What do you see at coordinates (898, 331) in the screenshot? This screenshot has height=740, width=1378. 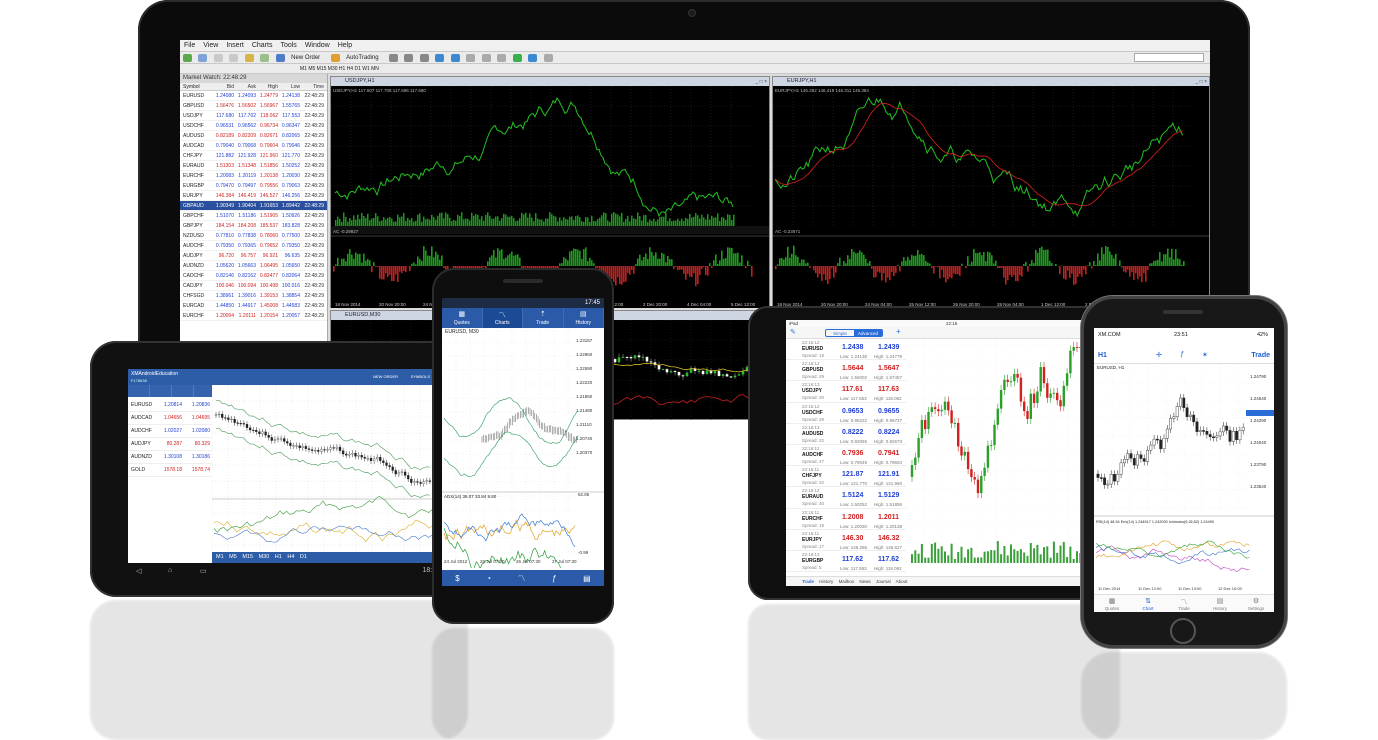 I see `add-symbol-icon: +` at bounding box center [898, 331].